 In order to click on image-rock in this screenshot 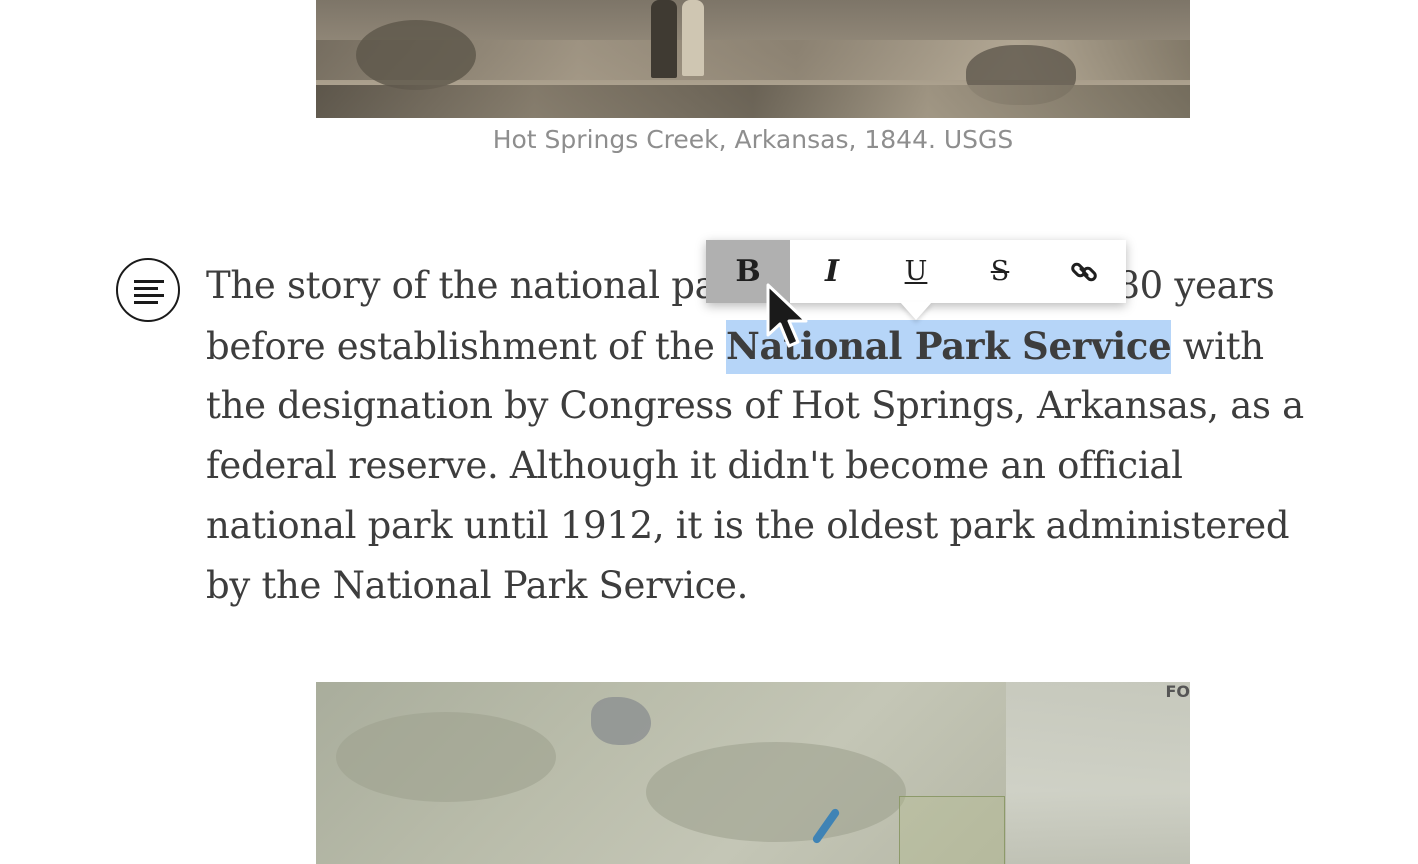, I will do `click(416, 55)`.